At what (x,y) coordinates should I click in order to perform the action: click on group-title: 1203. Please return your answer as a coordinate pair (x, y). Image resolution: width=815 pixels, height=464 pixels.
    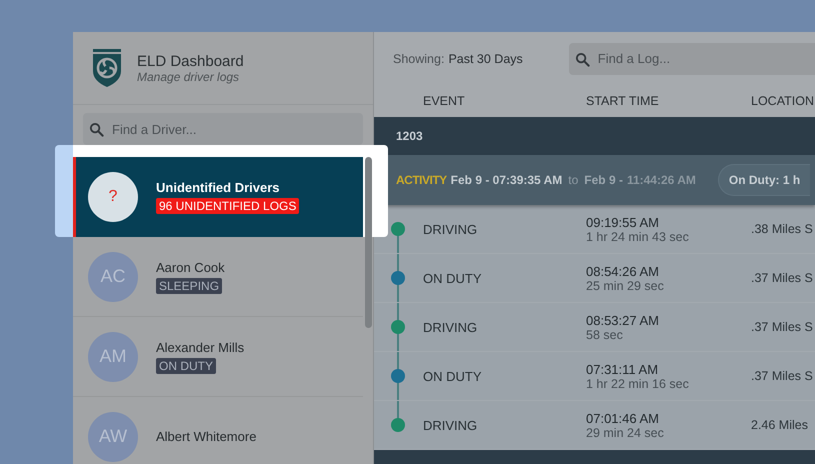
    Looking at the image, I should click on (409, 136).